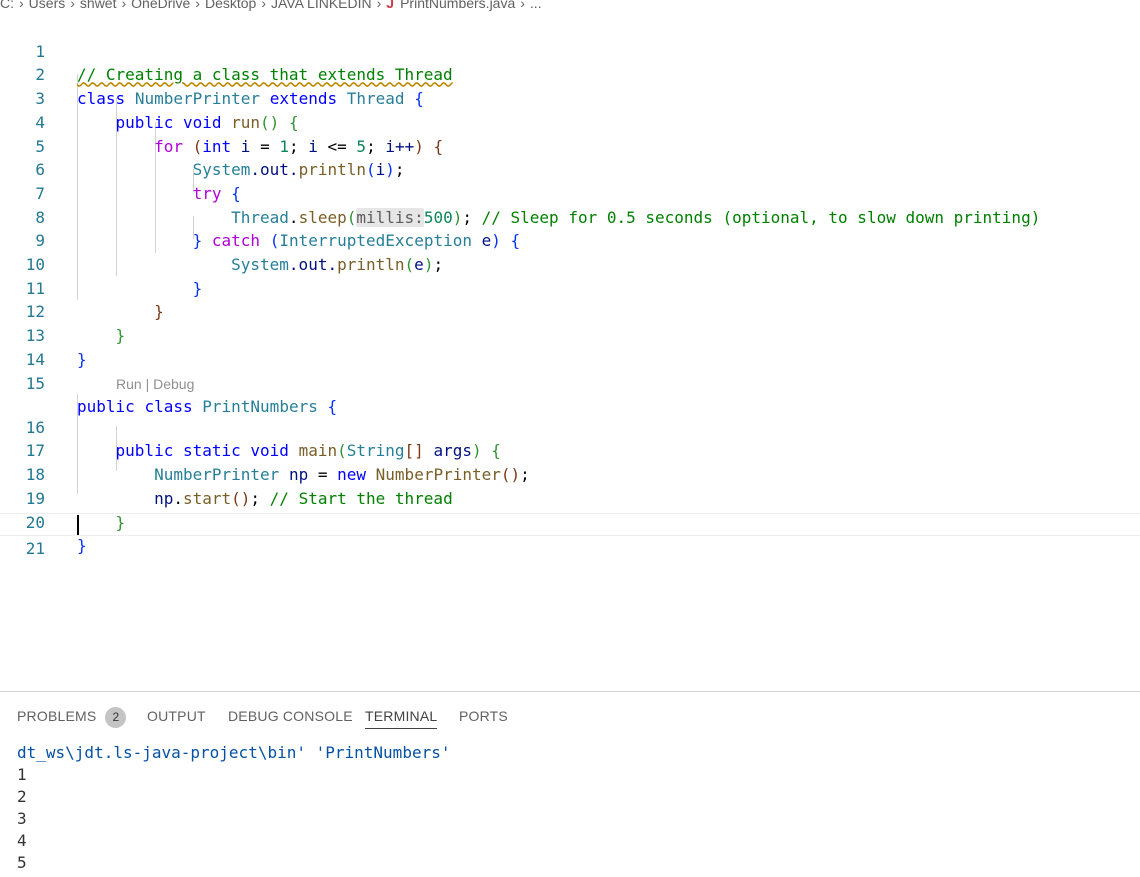 The image size is (1140, 877). Describe the element at coordinates (570, 74) in the screenshot. I see `code-line: 2 class NumberPrinter extends Thread {` at that location.